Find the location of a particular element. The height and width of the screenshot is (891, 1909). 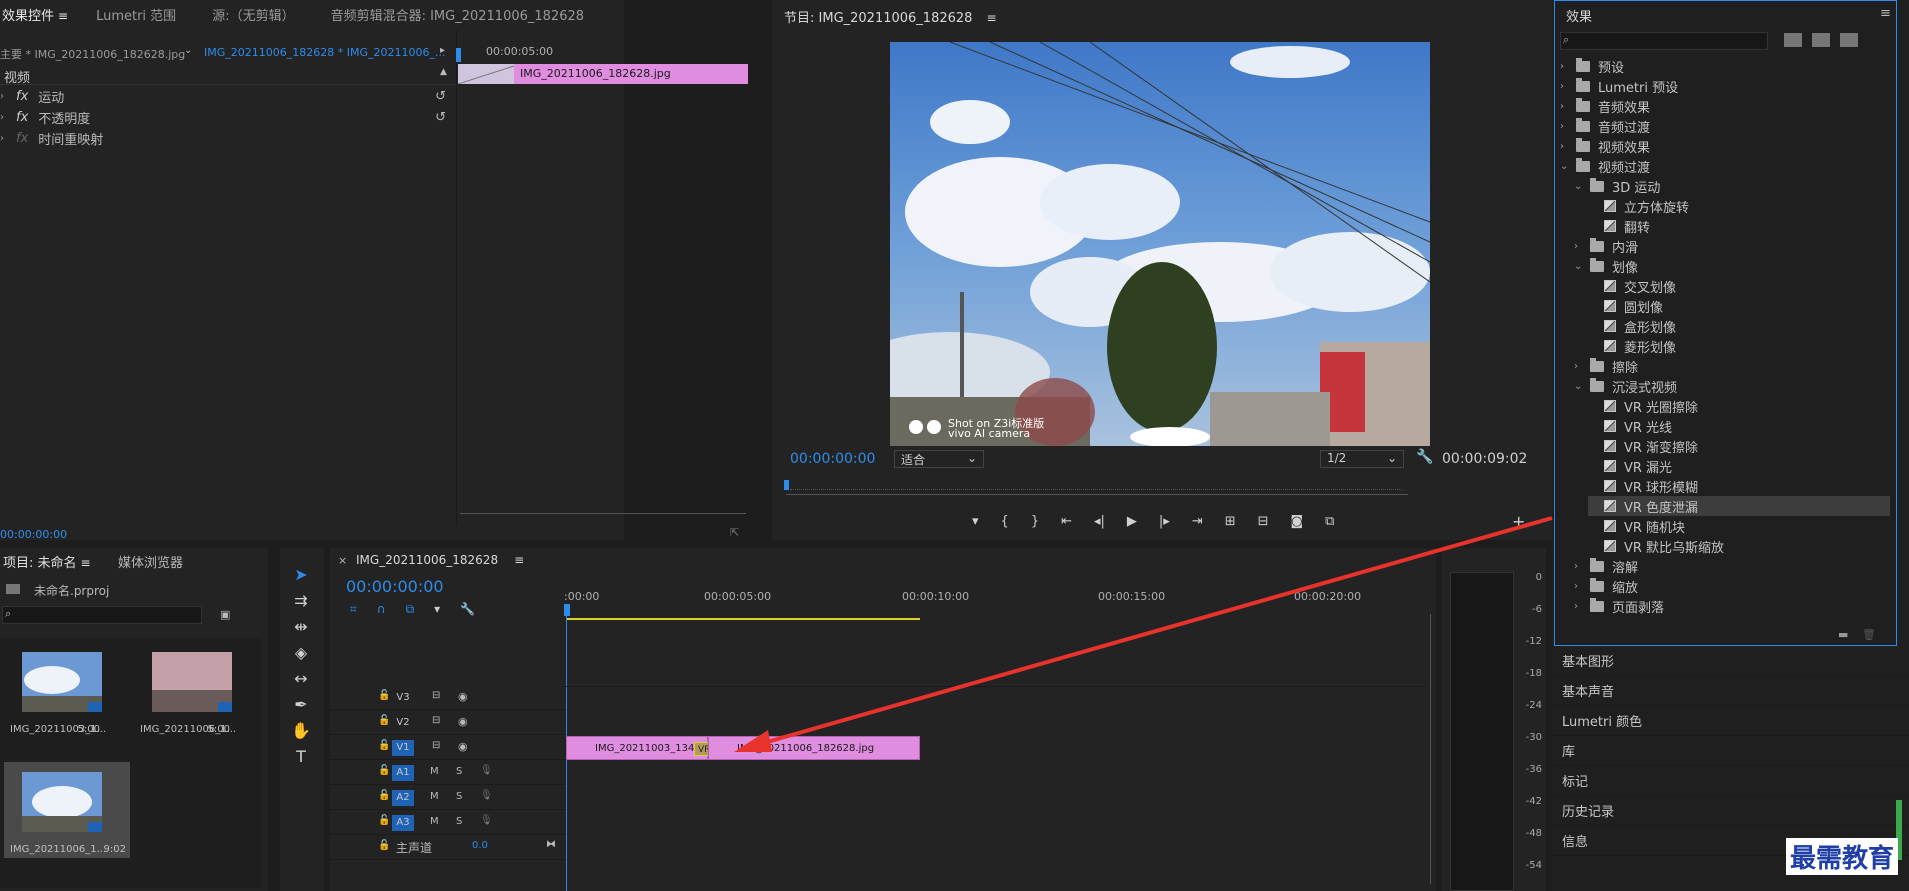

effect-row-opacity: › fx 不透明度 ↺ is located at coordinates (228, 117).